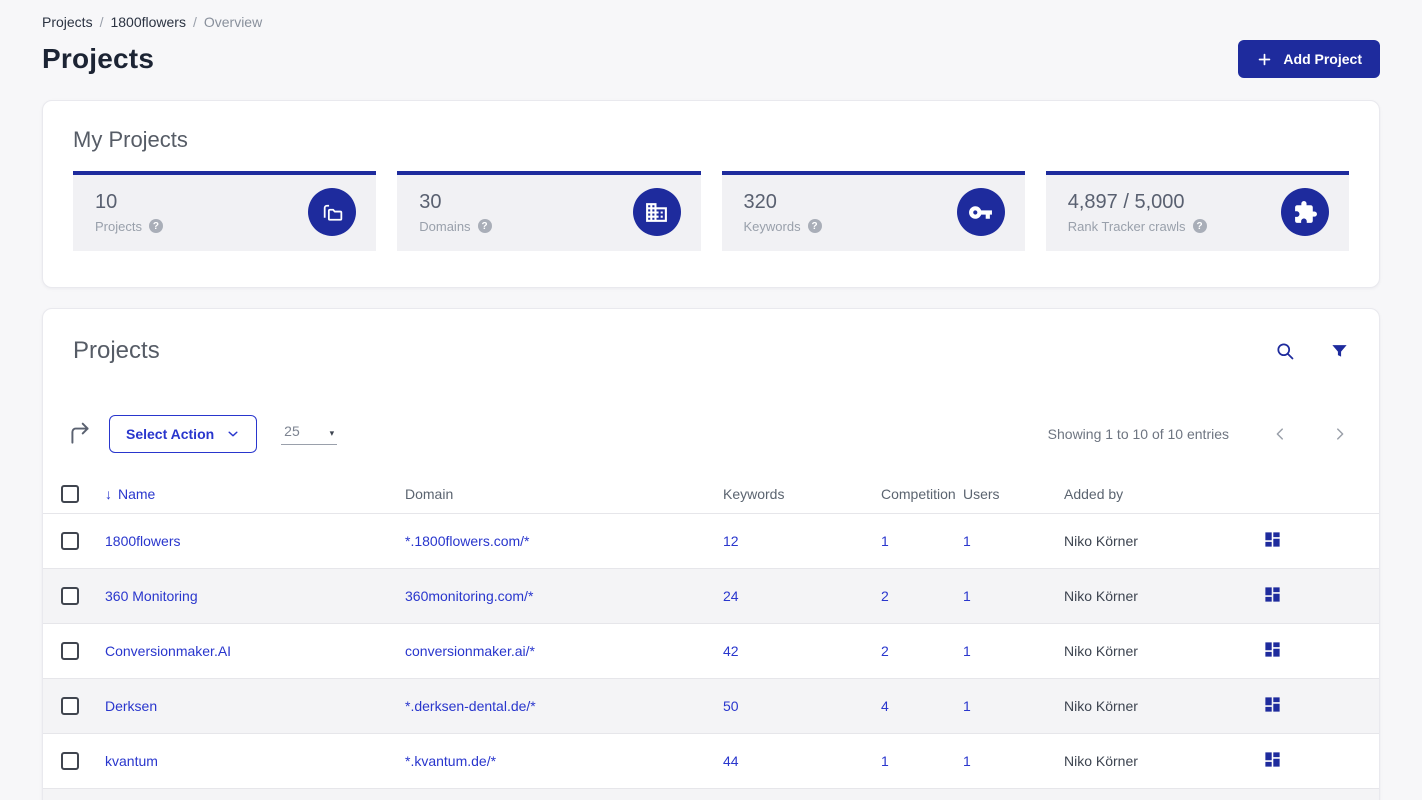  What do you see at coordinates (98, 58) in the screenshot?
I see `page-title: Projects` at bounding box center [98, 58].